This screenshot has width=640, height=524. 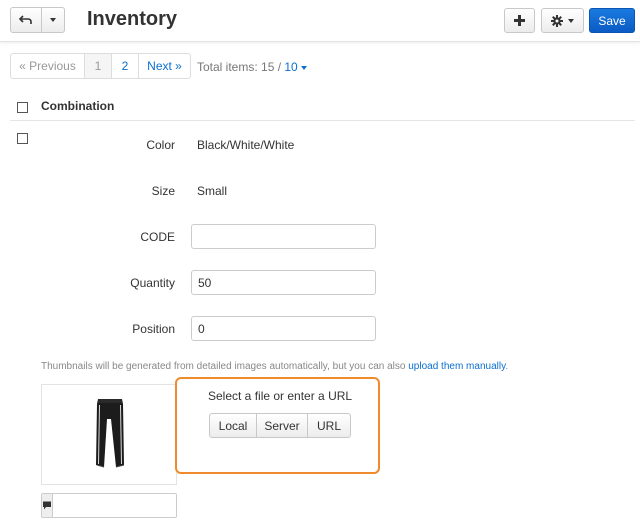 I want to click on size-value: Small, so click(x=212, y=191).